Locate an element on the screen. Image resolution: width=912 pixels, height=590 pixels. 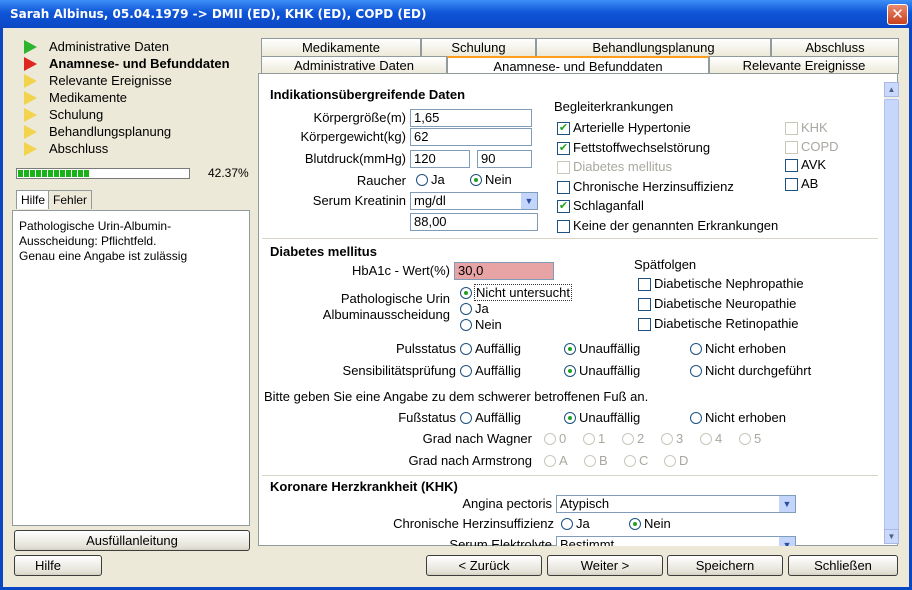
urine-yes-radio is located at coordinates (466, 309).